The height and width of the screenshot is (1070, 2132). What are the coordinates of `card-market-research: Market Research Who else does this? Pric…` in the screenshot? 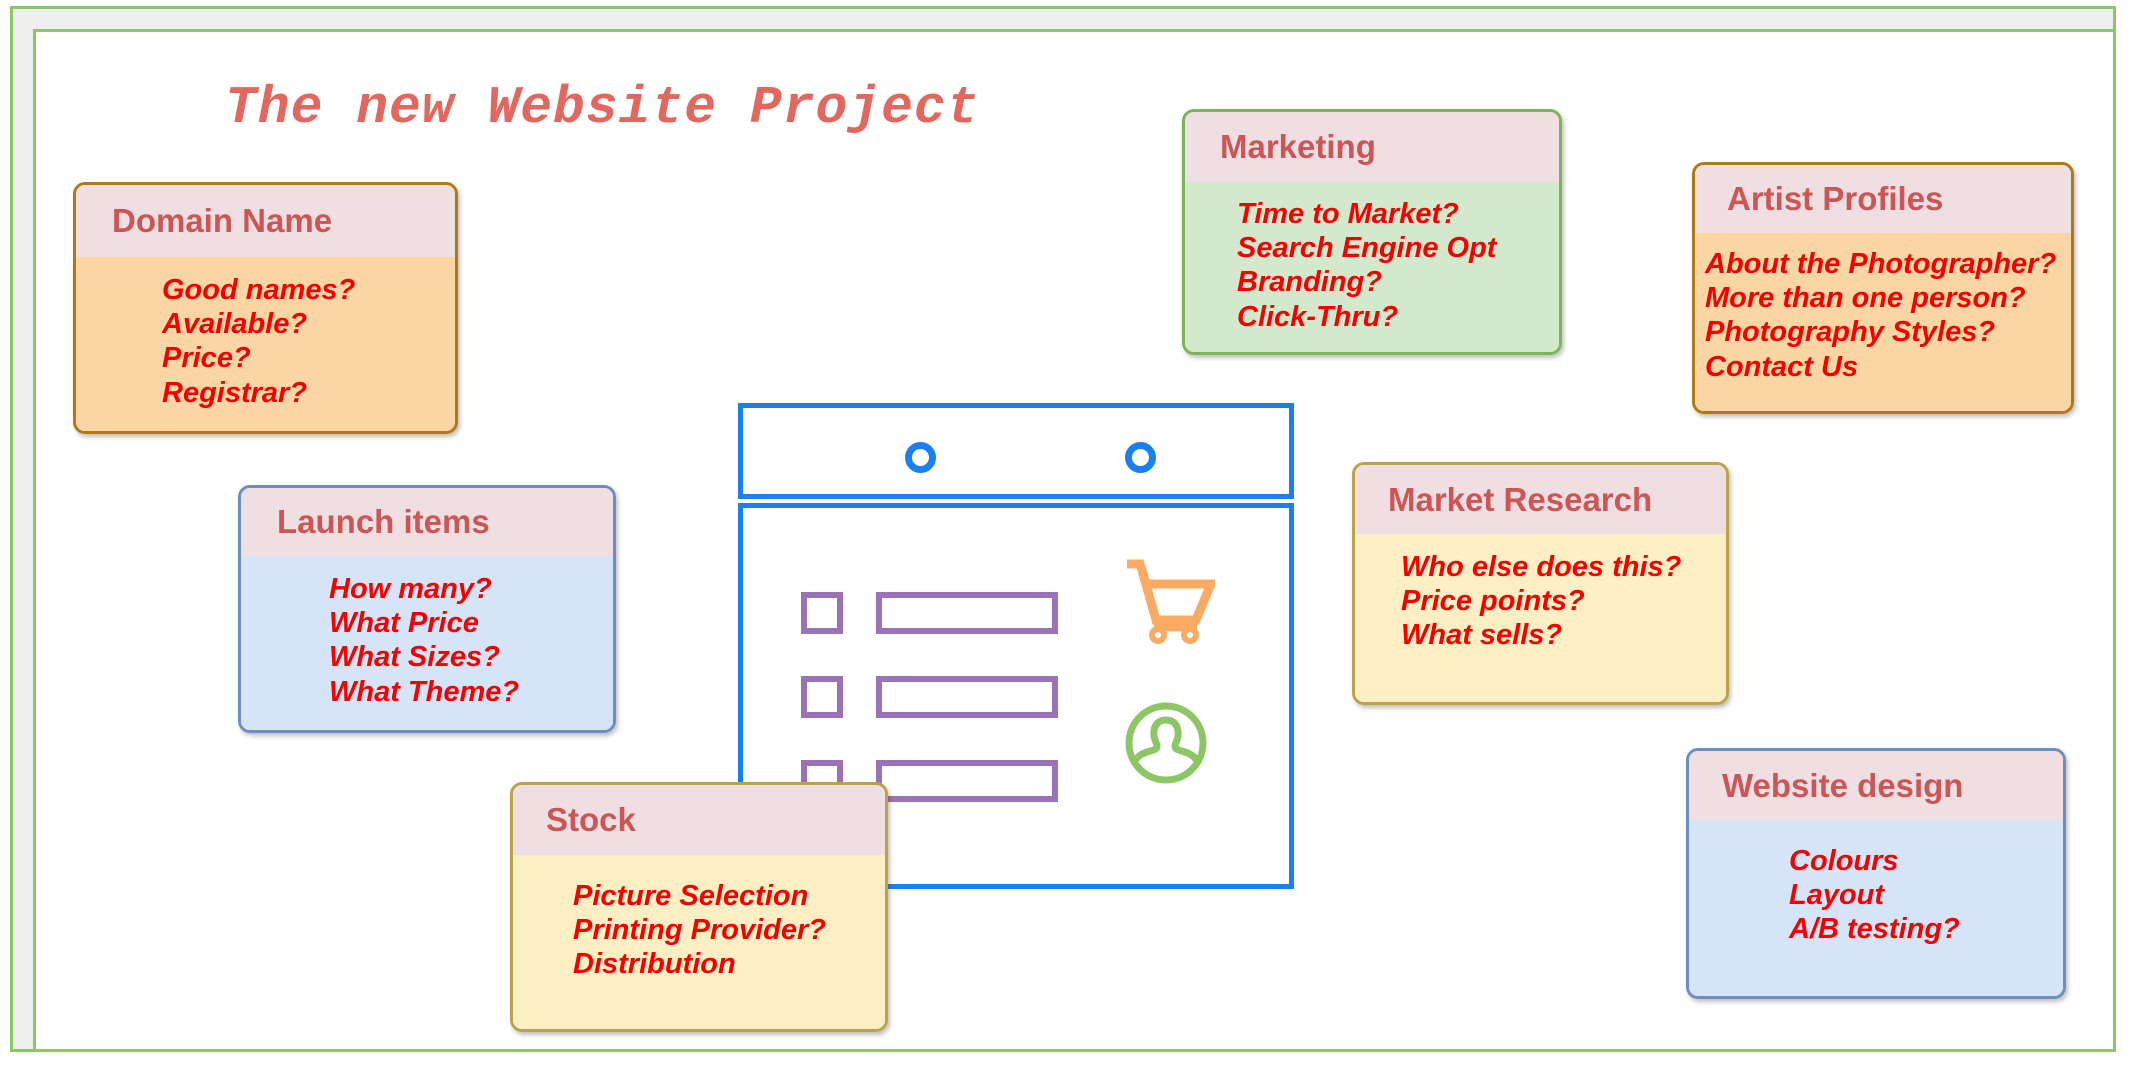 It's located at (1540, 583).